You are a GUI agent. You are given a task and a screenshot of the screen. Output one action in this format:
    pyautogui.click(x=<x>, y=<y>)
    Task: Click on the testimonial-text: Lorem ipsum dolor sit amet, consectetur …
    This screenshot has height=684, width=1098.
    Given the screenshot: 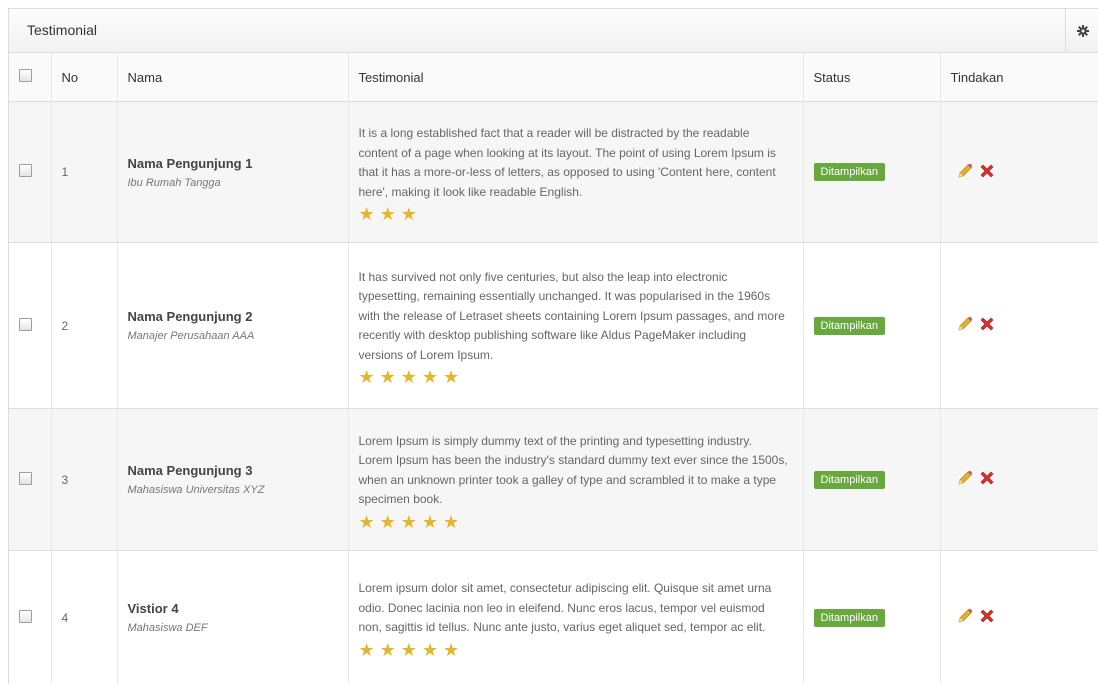 What is the action you would take?
    pyautogui.click(x=565, y=608)
    